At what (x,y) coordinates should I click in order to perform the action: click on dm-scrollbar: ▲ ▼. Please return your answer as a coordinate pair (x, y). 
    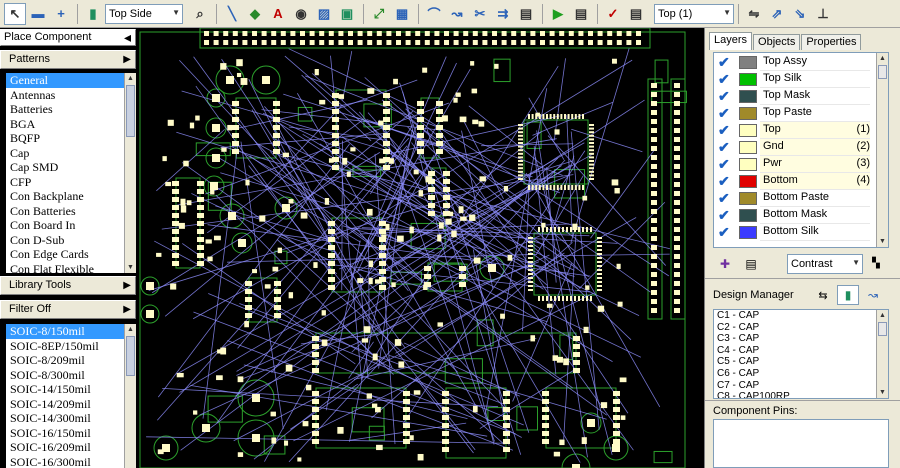
    Looking at the image, I should click on (882, 354).